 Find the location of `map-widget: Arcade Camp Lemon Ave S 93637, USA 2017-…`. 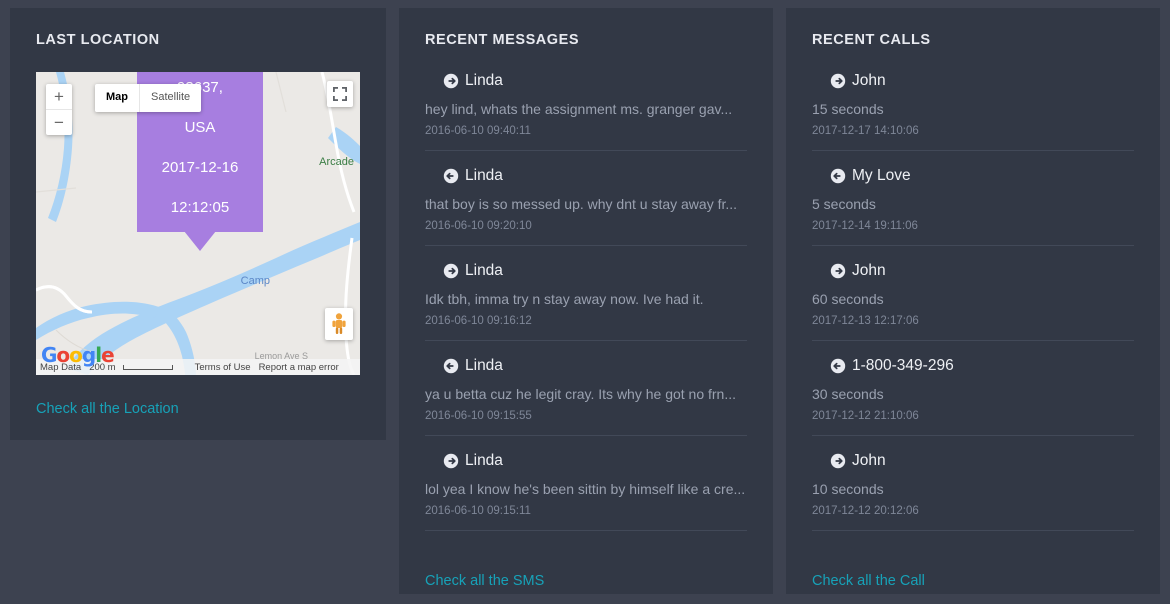

map-widget: Arcade Camp Lemon Ave S 93637, USA 2017-… is located at coordinates (198, 223).